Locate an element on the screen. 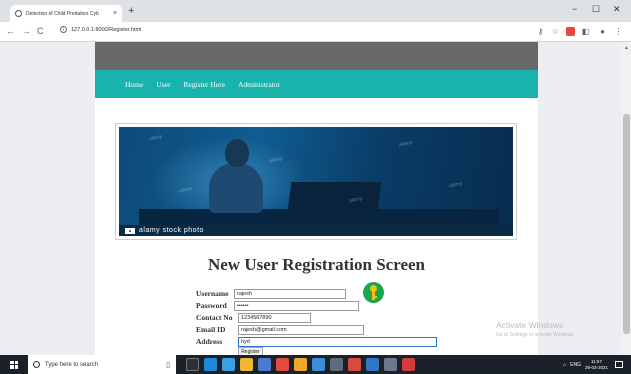  address-row: Address hyd is located at coordinates (316, 341).